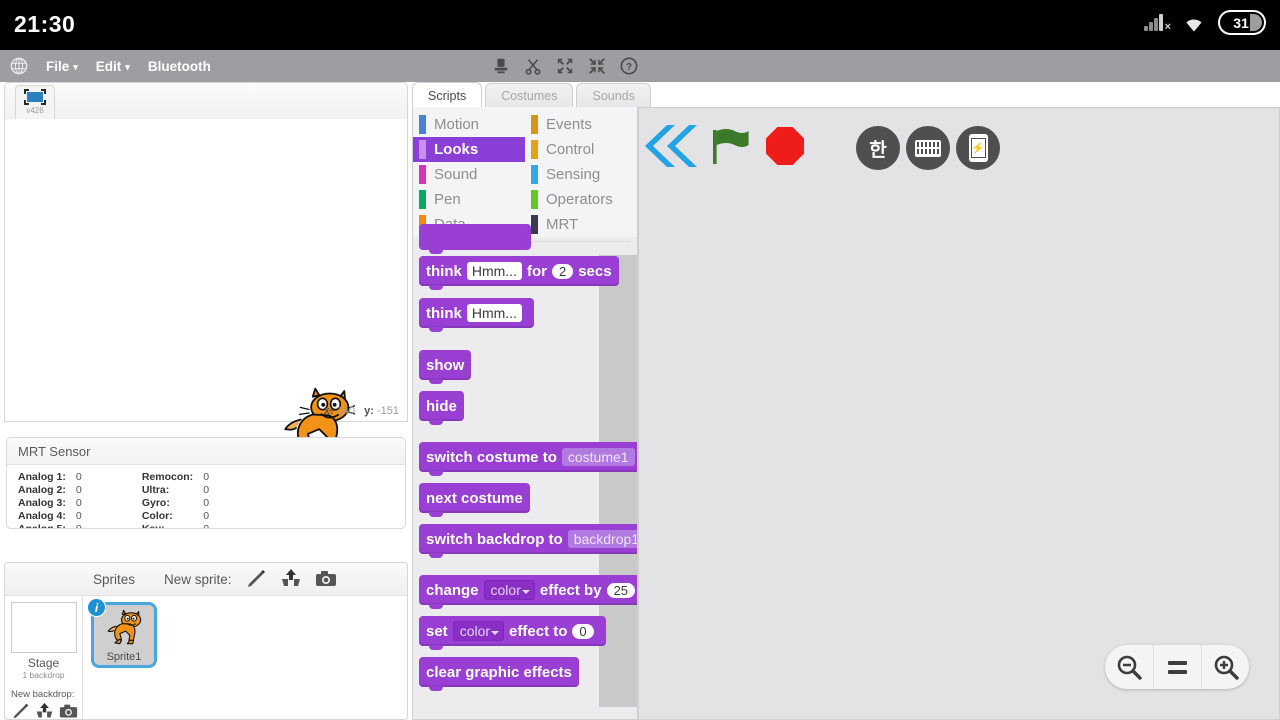 This screenshot has height=720, width=1280. What do you see at coordinates (501, 66) in the screenshot?
I see `stamp-duplicate-icon` at bounding box center [501, 66].